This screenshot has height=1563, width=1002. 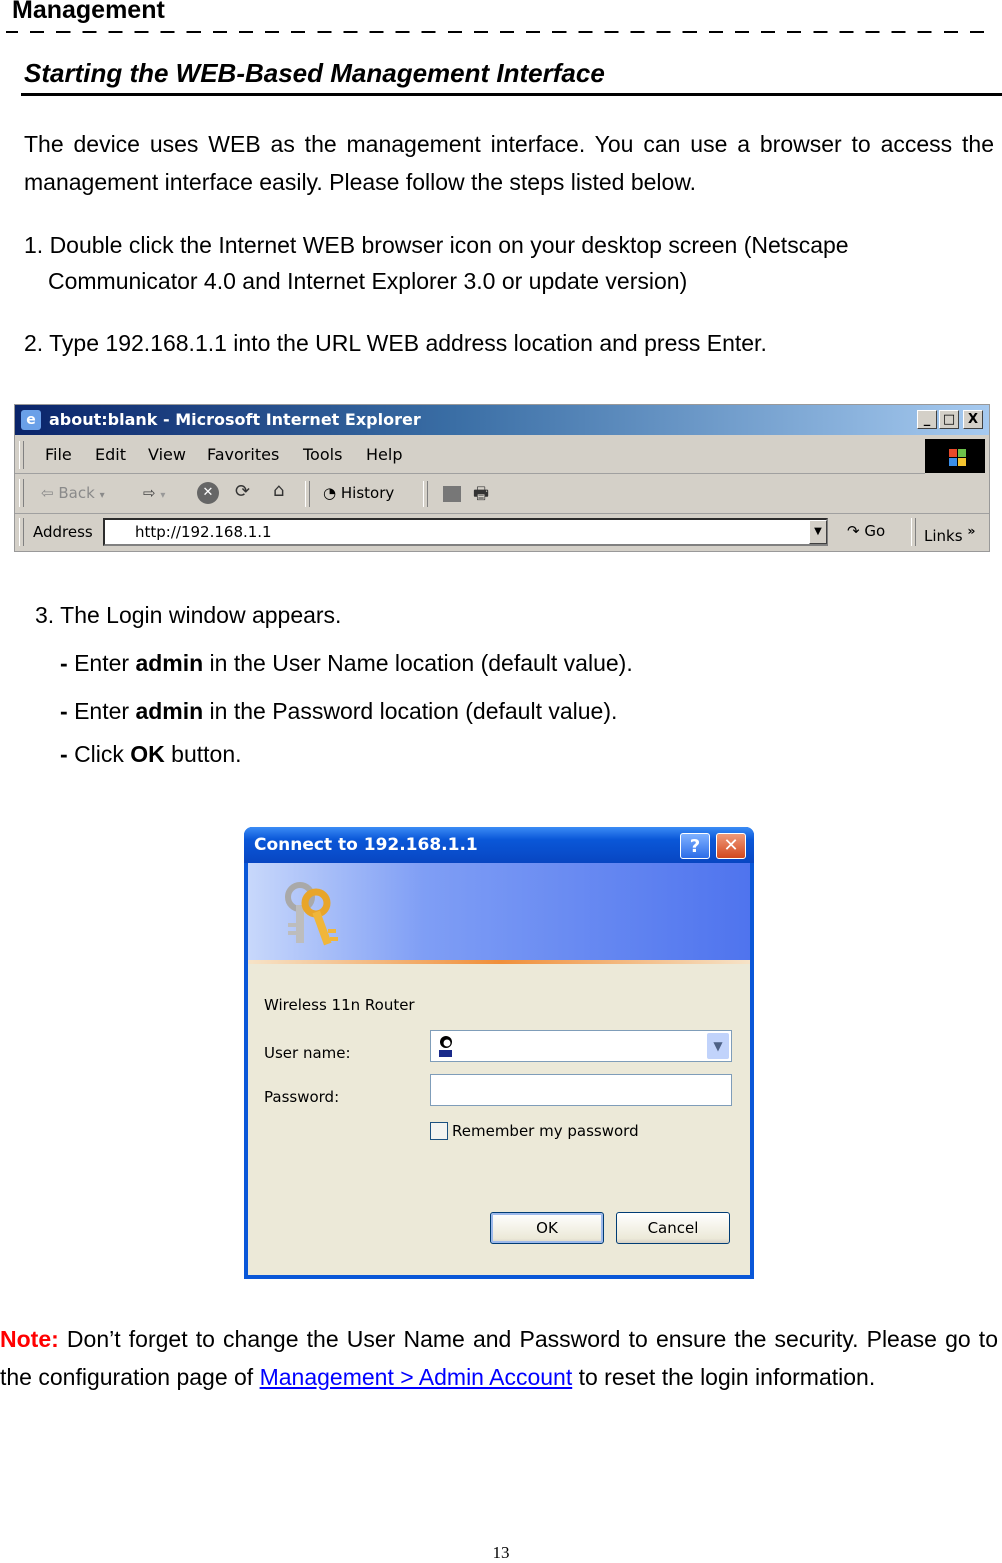 What do you see at coordinates (971, 530) in the screenshot?
I see `links-chevron-icon: »` at bounding box center [971, 530].